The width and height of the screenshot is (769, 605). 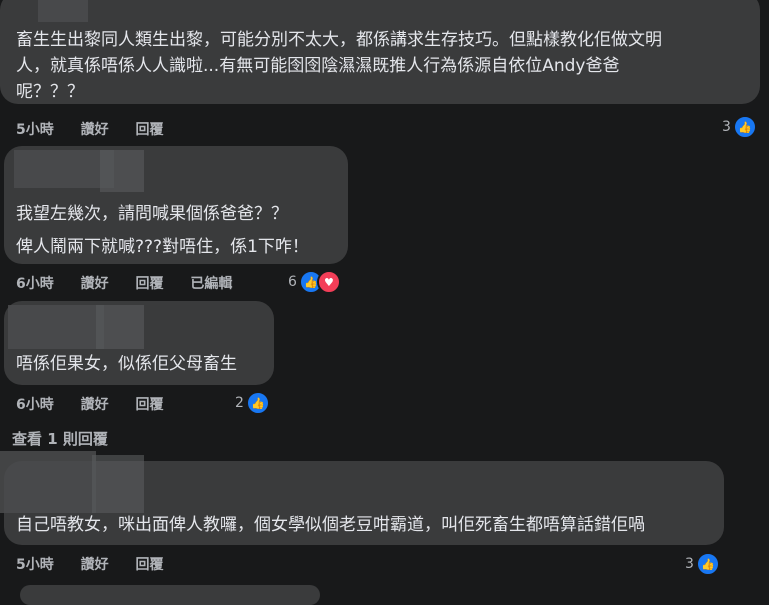 I want to click on view-replies-link: 查看 1 則回覆, so click(x=60, y=438).